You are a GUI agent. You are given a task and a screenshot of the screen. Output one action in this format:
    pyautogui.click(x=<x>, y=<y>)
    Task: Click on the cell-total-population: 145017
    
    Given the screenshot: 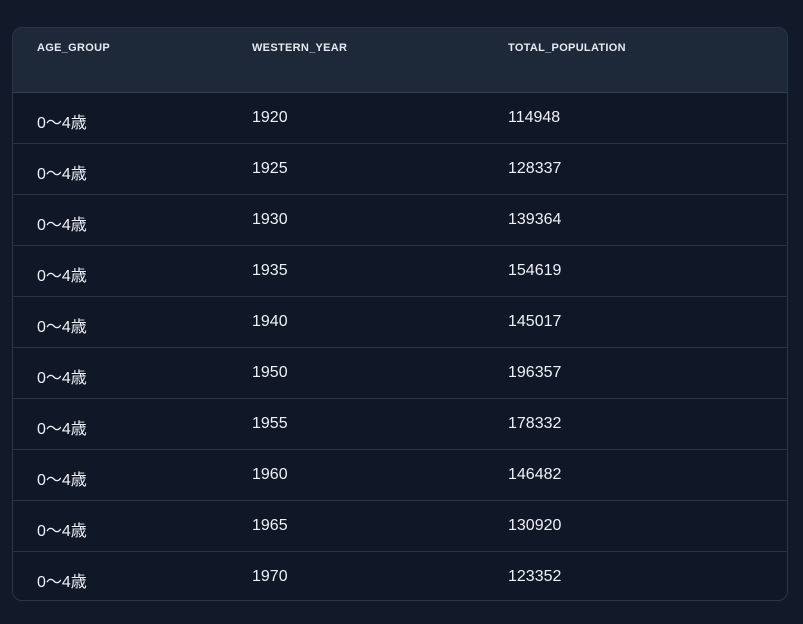 What is the action you would take?
    pyautogui.click(x=535, y=321)
    